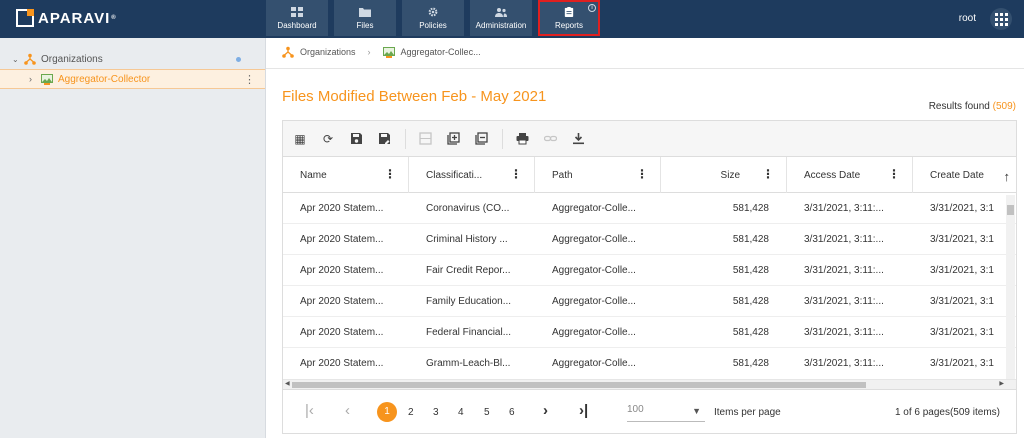 The image size is (1024, 438). I want to click on items-per-page-select: 100 ▼, so click(666, 413).